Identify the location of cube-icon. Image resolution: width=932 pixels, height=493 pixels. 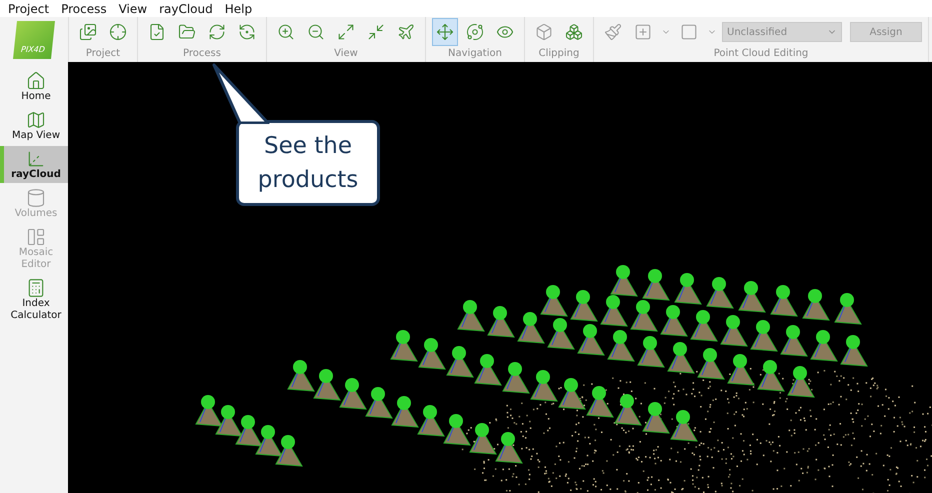
(544, 32).